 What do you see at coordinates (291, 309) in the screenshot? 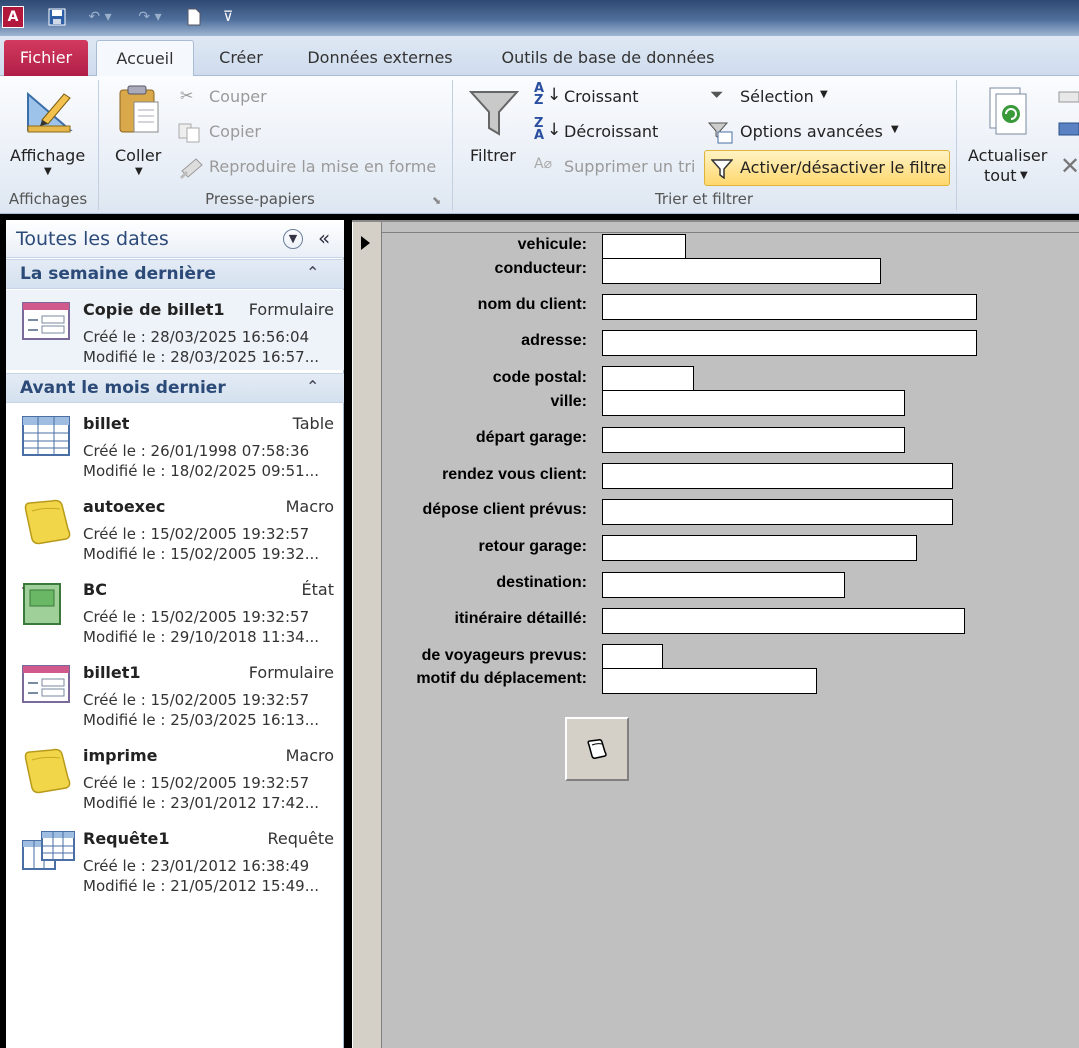
I see `nav-item-type: Formulaire` at bounding box center [291, 309].